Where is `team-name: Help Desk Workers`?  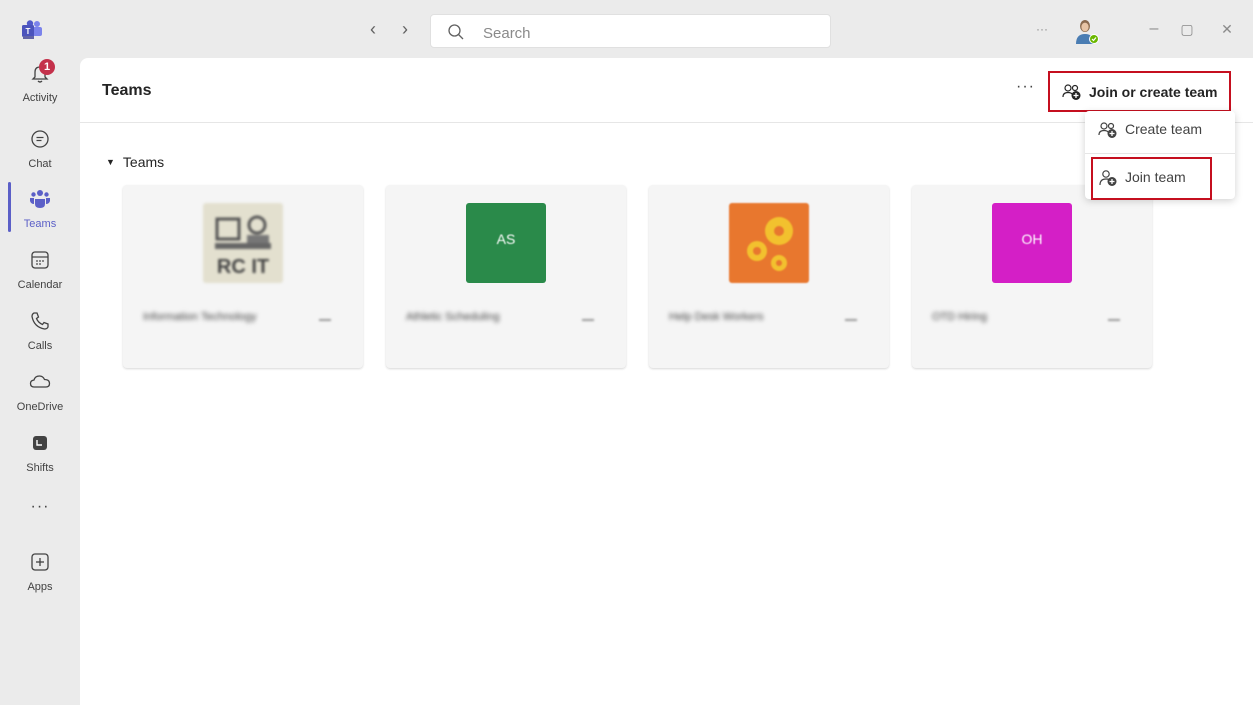
team-name: Help Desk Workers is located at coordinates (716, 317).